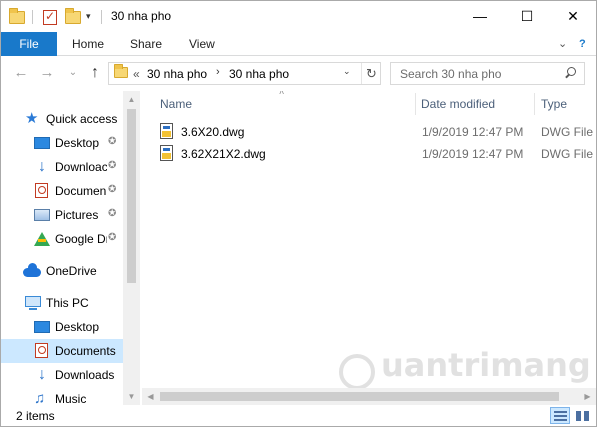  What do you see at coordinates (562, 44) in the screenshot?
I see `expand-ribbon-button: ⌄` at bounding box center [562, 44].